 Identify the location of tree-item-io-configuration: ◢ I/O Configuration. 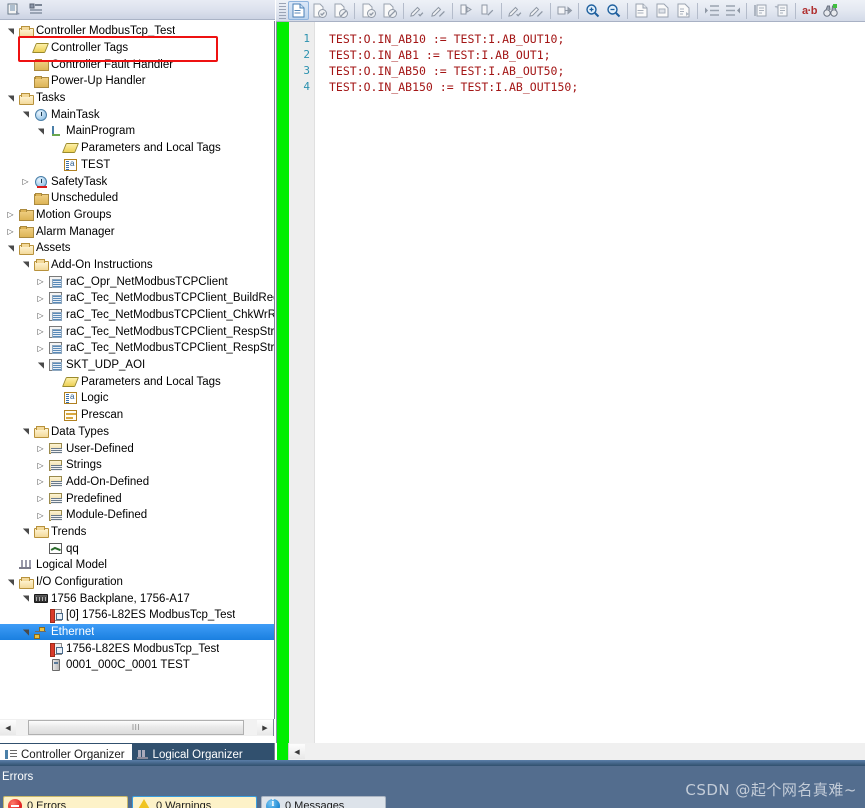
(137, 582).